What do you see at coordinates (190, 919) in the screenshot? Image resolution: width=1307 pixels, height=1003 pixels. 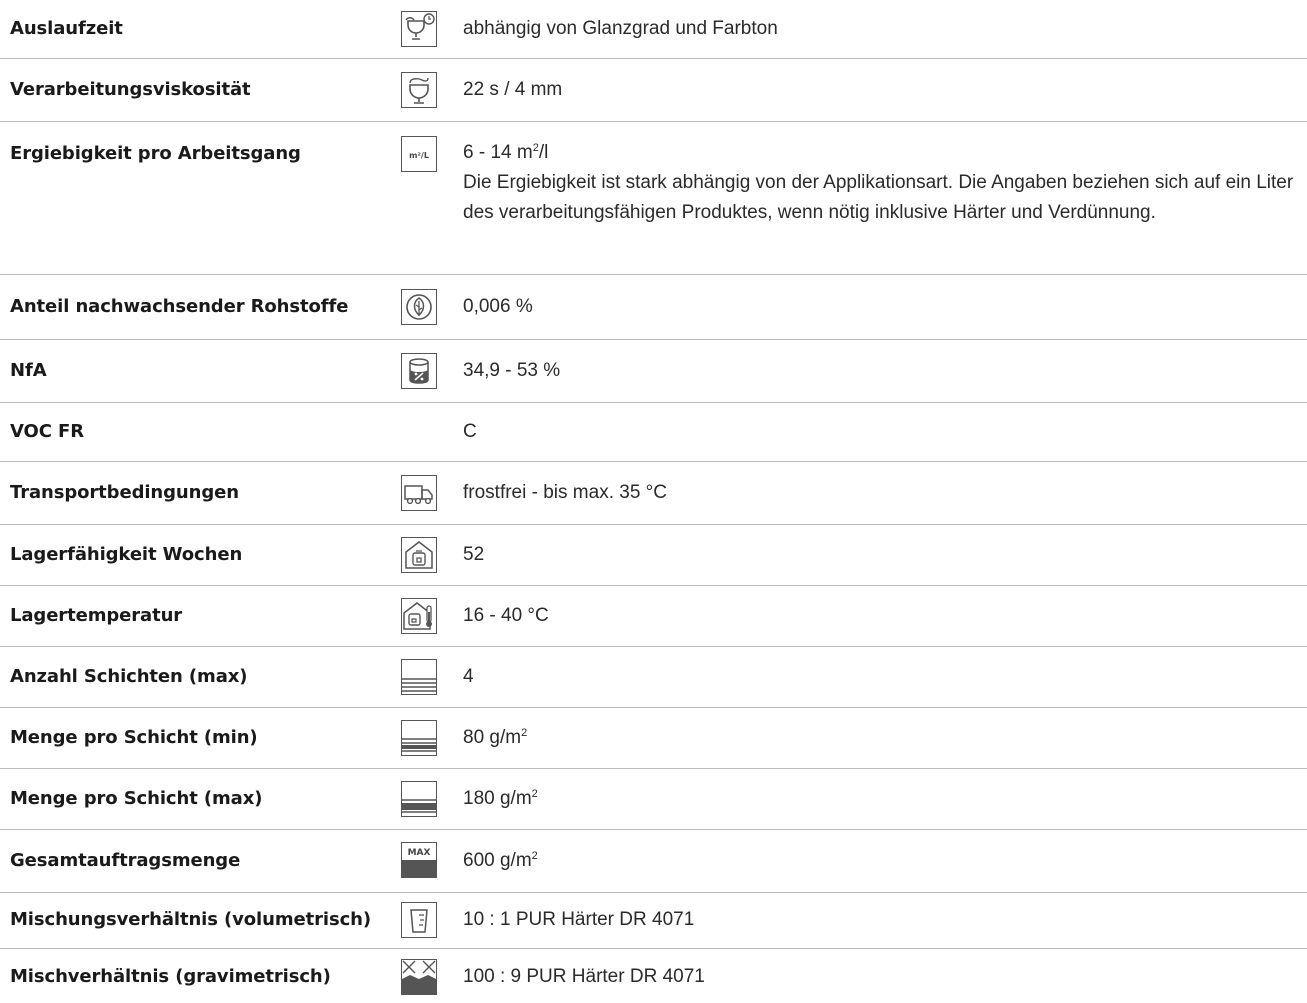 I see `row-label: Mischungsverhältnis (volumetrisch)` at bounding box center [190, 919].